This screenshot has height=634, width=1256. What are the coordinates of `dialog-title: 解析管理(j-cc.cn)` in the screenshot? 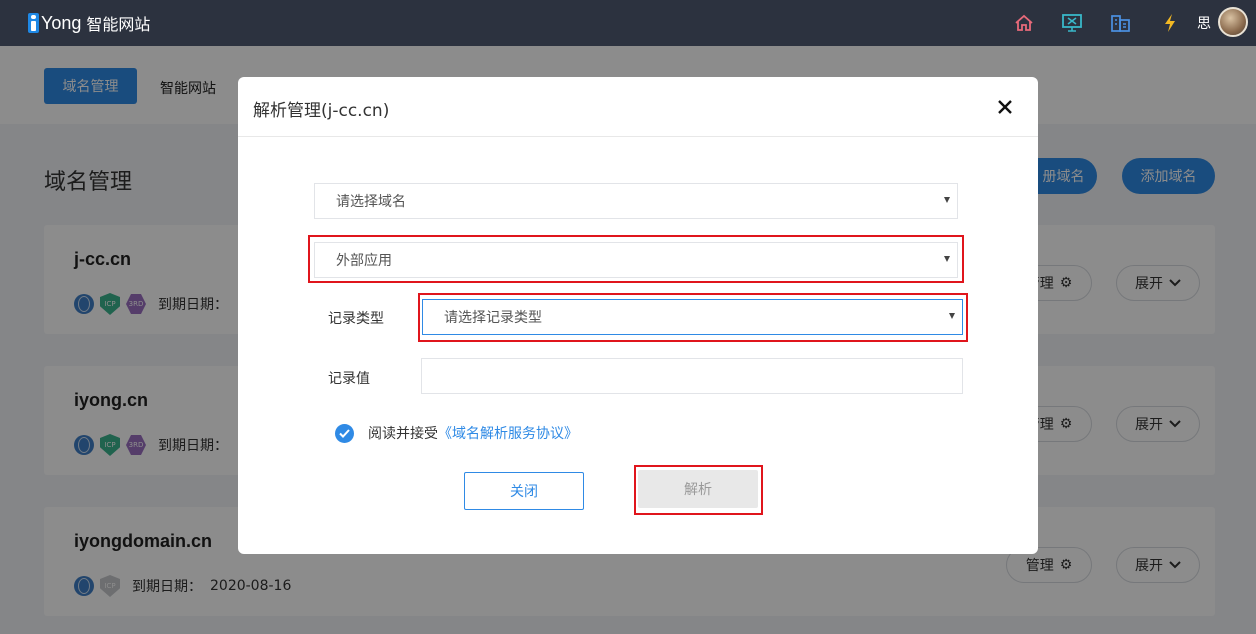 It's located at (321, 111).